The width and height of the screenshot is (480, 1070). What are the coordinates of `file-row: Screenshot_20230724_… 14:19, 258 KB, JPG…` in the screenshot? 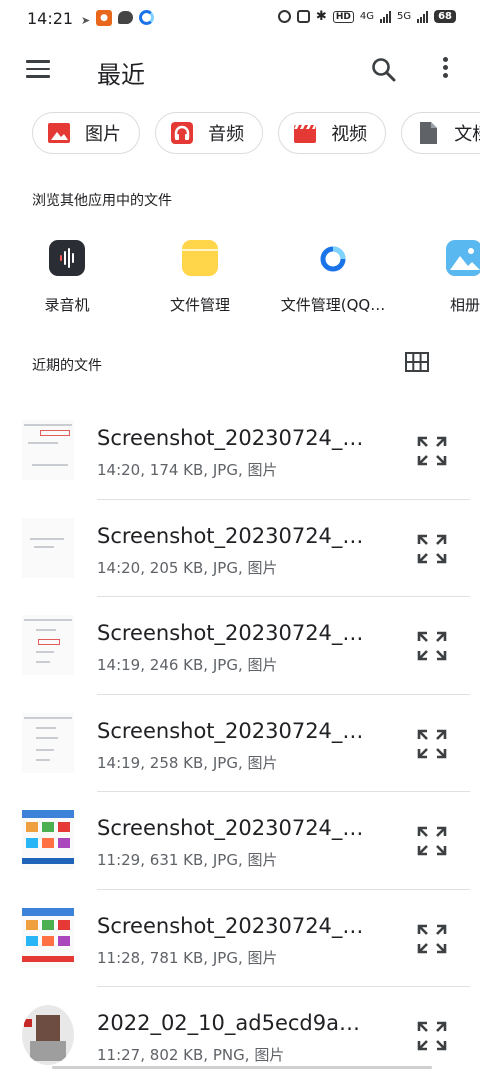 It's located at (240, 743).